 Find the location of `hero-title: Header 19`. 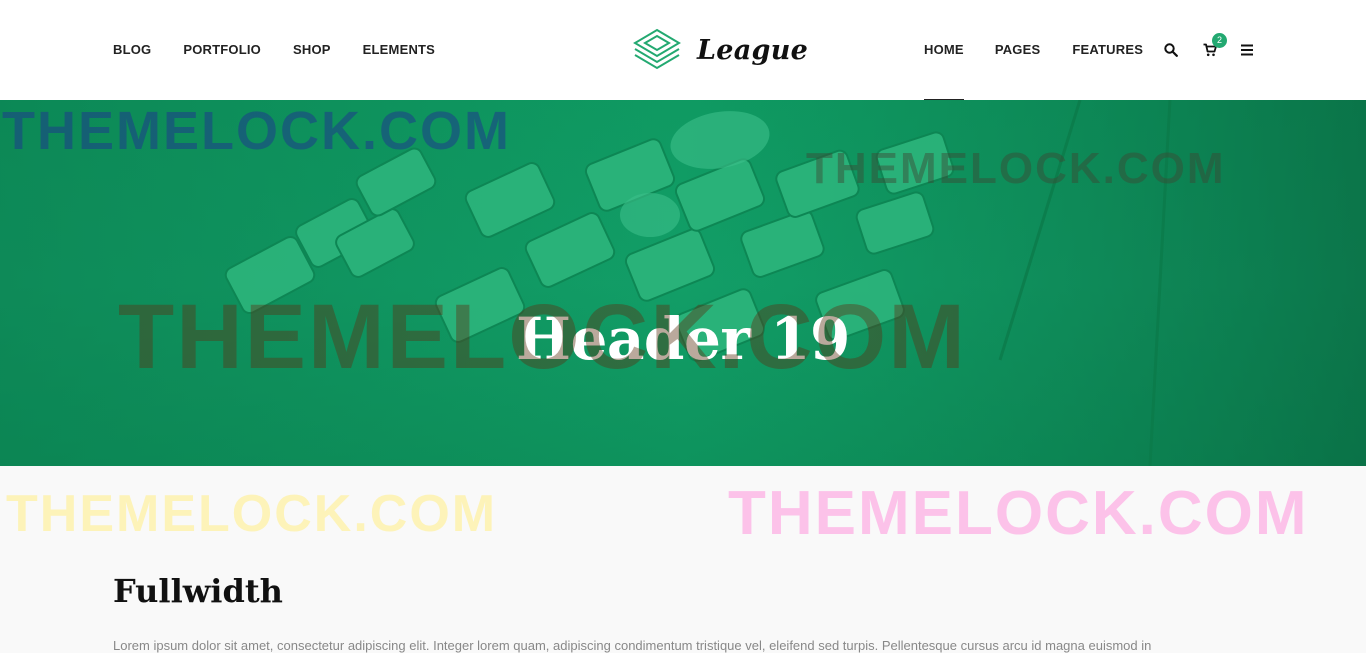

hero-title: Header 19 is located at coordinates (683, 339).